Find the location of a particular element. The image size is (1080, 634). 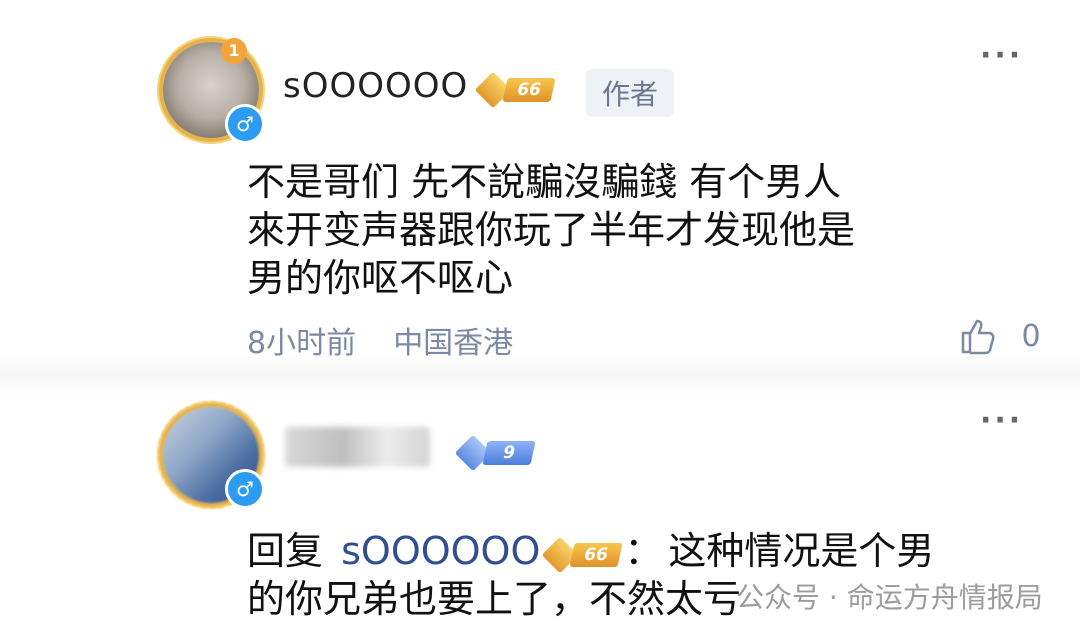

reply-prefix: 回复 is located at coordinates (285, 551).